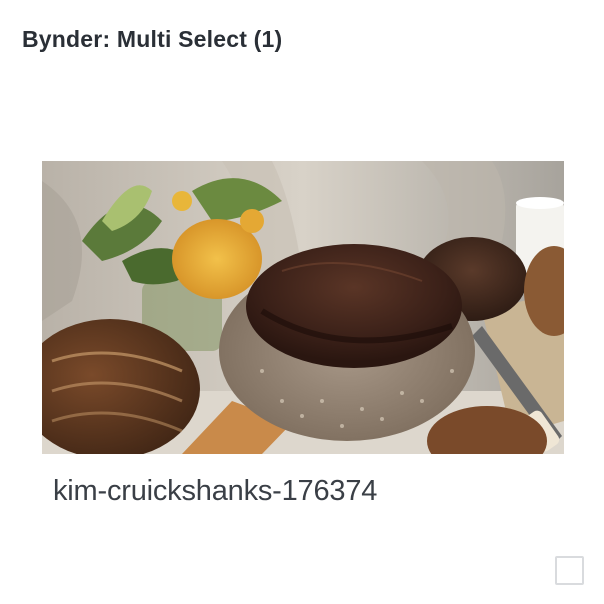 The height and width of the screenshot is (604, 604). What do you see at coordinates (215, 491) in the screenshot?
I see `asset-name-label: kim-cruickshanks-176374` at bounding box center [215, 491].